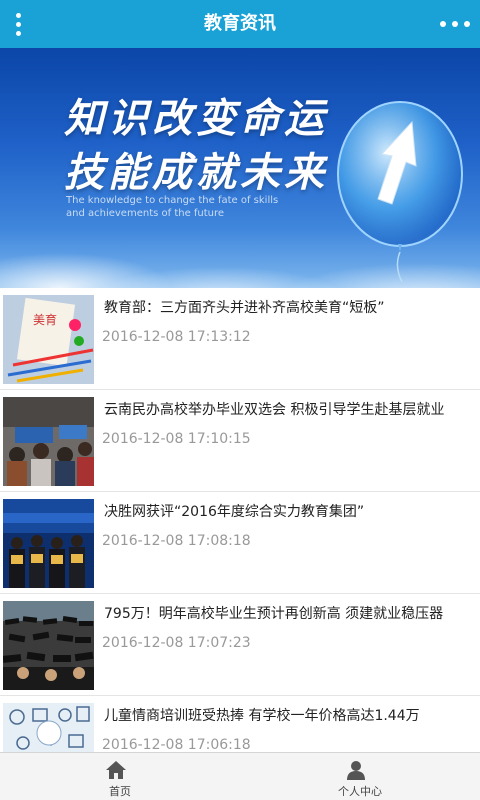 The image size is (480, 800). I want to click on tab-home: 首页, so click(120, 776).